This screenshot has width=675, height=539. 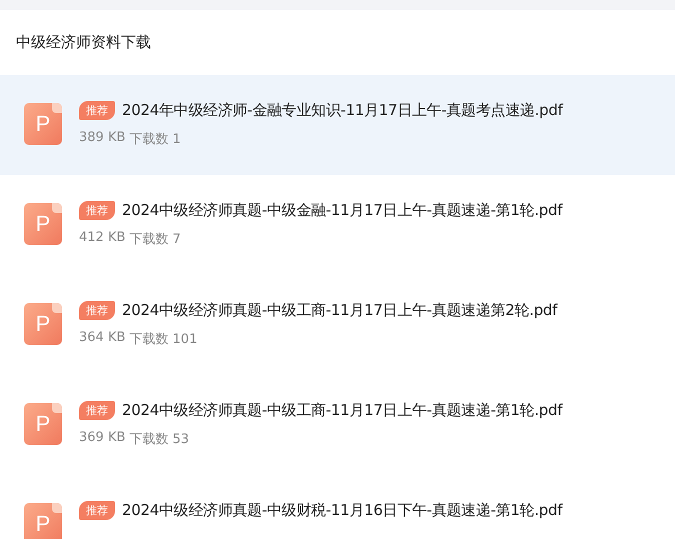 What do you see at coordinates (102, 138) in the screenshot?
I see `file-size: 389 KB` at bounding box center [102, 138].